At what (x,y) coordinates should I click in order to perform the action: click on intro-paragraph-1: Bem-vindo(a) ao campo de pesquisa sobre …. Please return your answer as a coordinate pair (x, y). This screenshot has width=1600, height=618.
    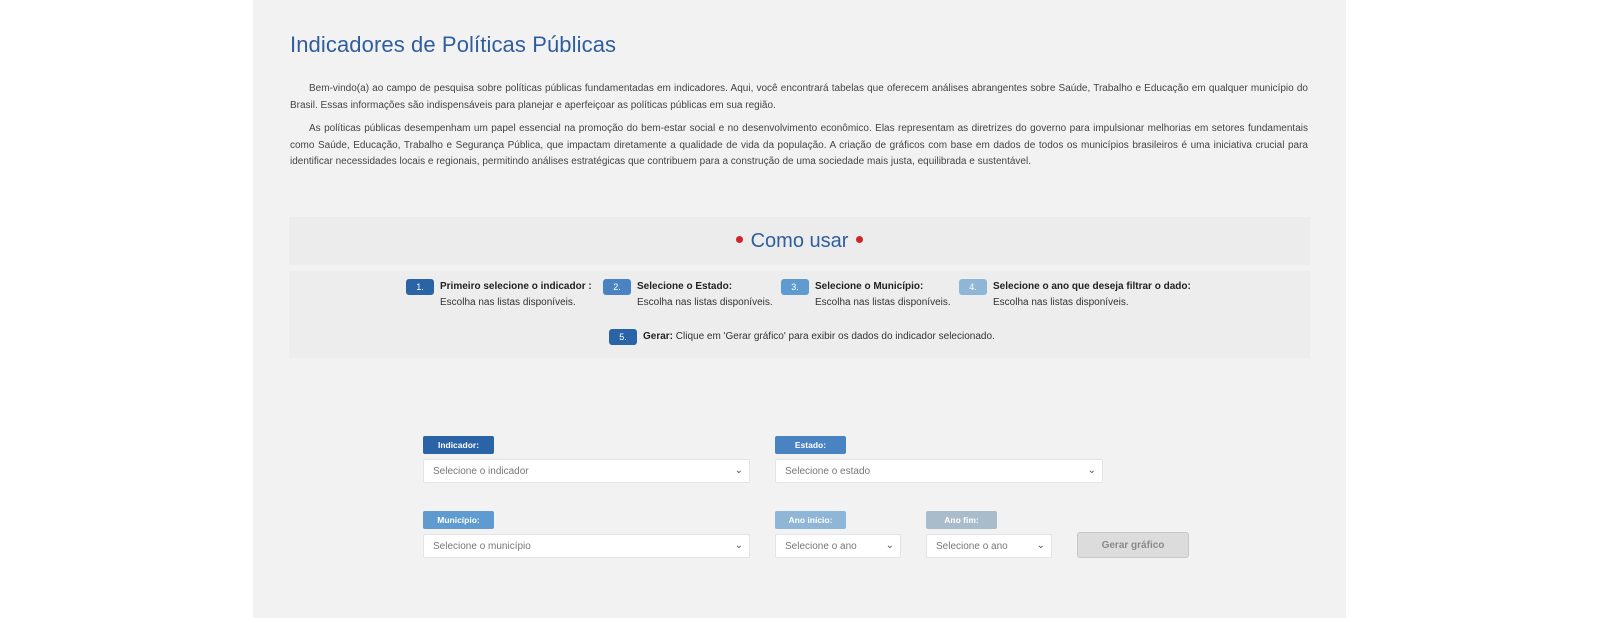
    Looking at the image, I should click on (799, 97).